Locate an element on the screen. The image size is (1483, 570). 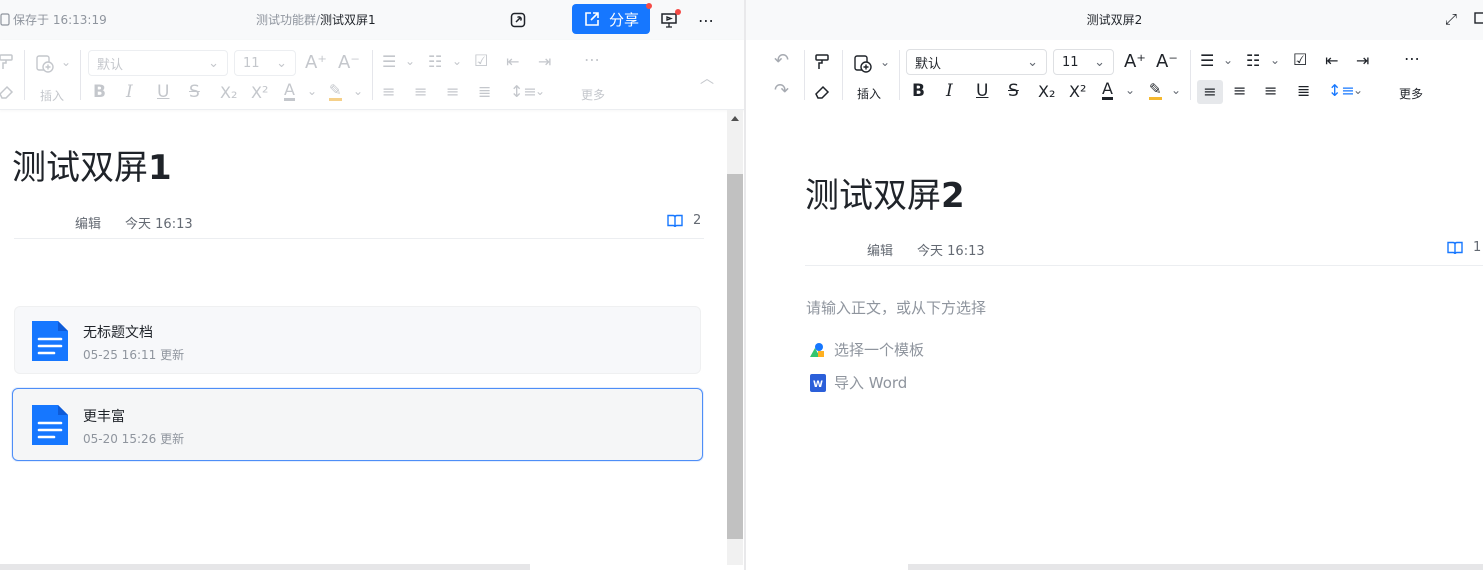
template-option: 选择一个模板 is located at coordinates (866, 349).